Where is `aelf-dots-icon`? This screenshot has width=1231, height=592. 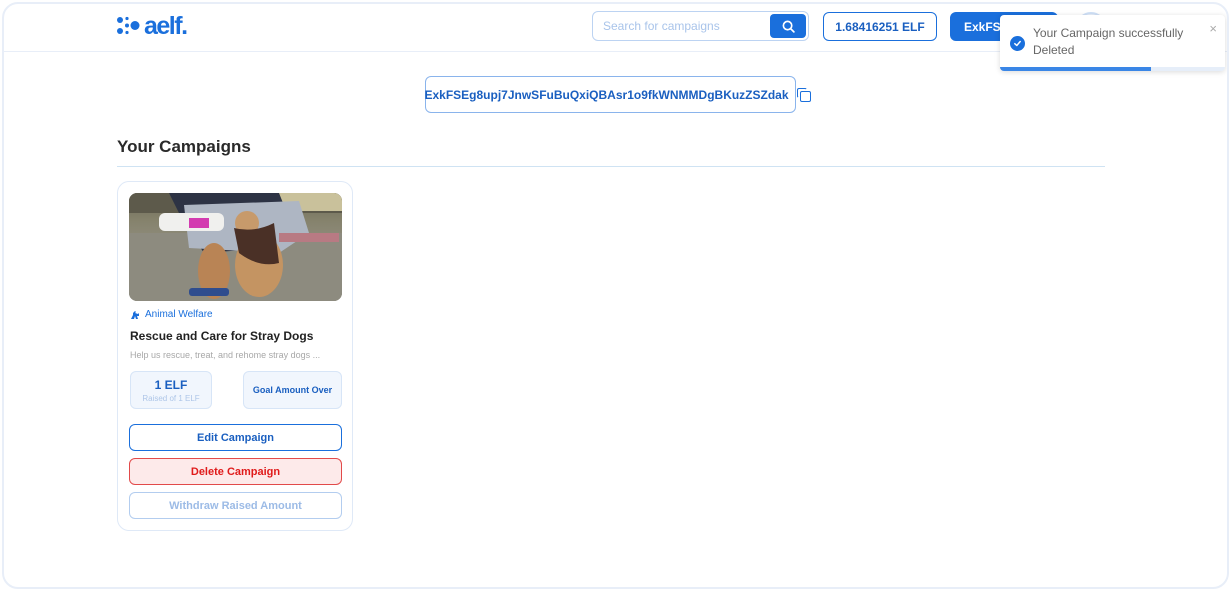
aelf-dots-icon is located at coordinates (128, 25).